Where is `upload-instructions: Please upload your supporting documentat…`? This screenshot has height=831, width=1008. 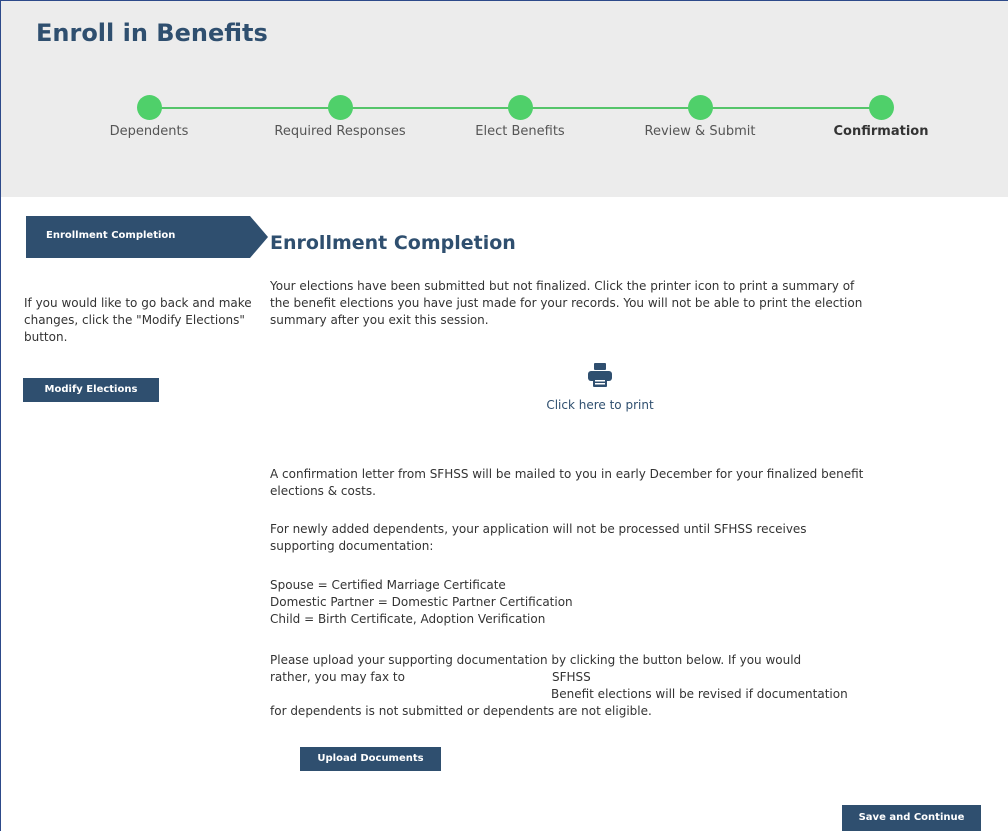
upload-instructions: Please upload your supporting documentat… is located at coordinates (570, 686).